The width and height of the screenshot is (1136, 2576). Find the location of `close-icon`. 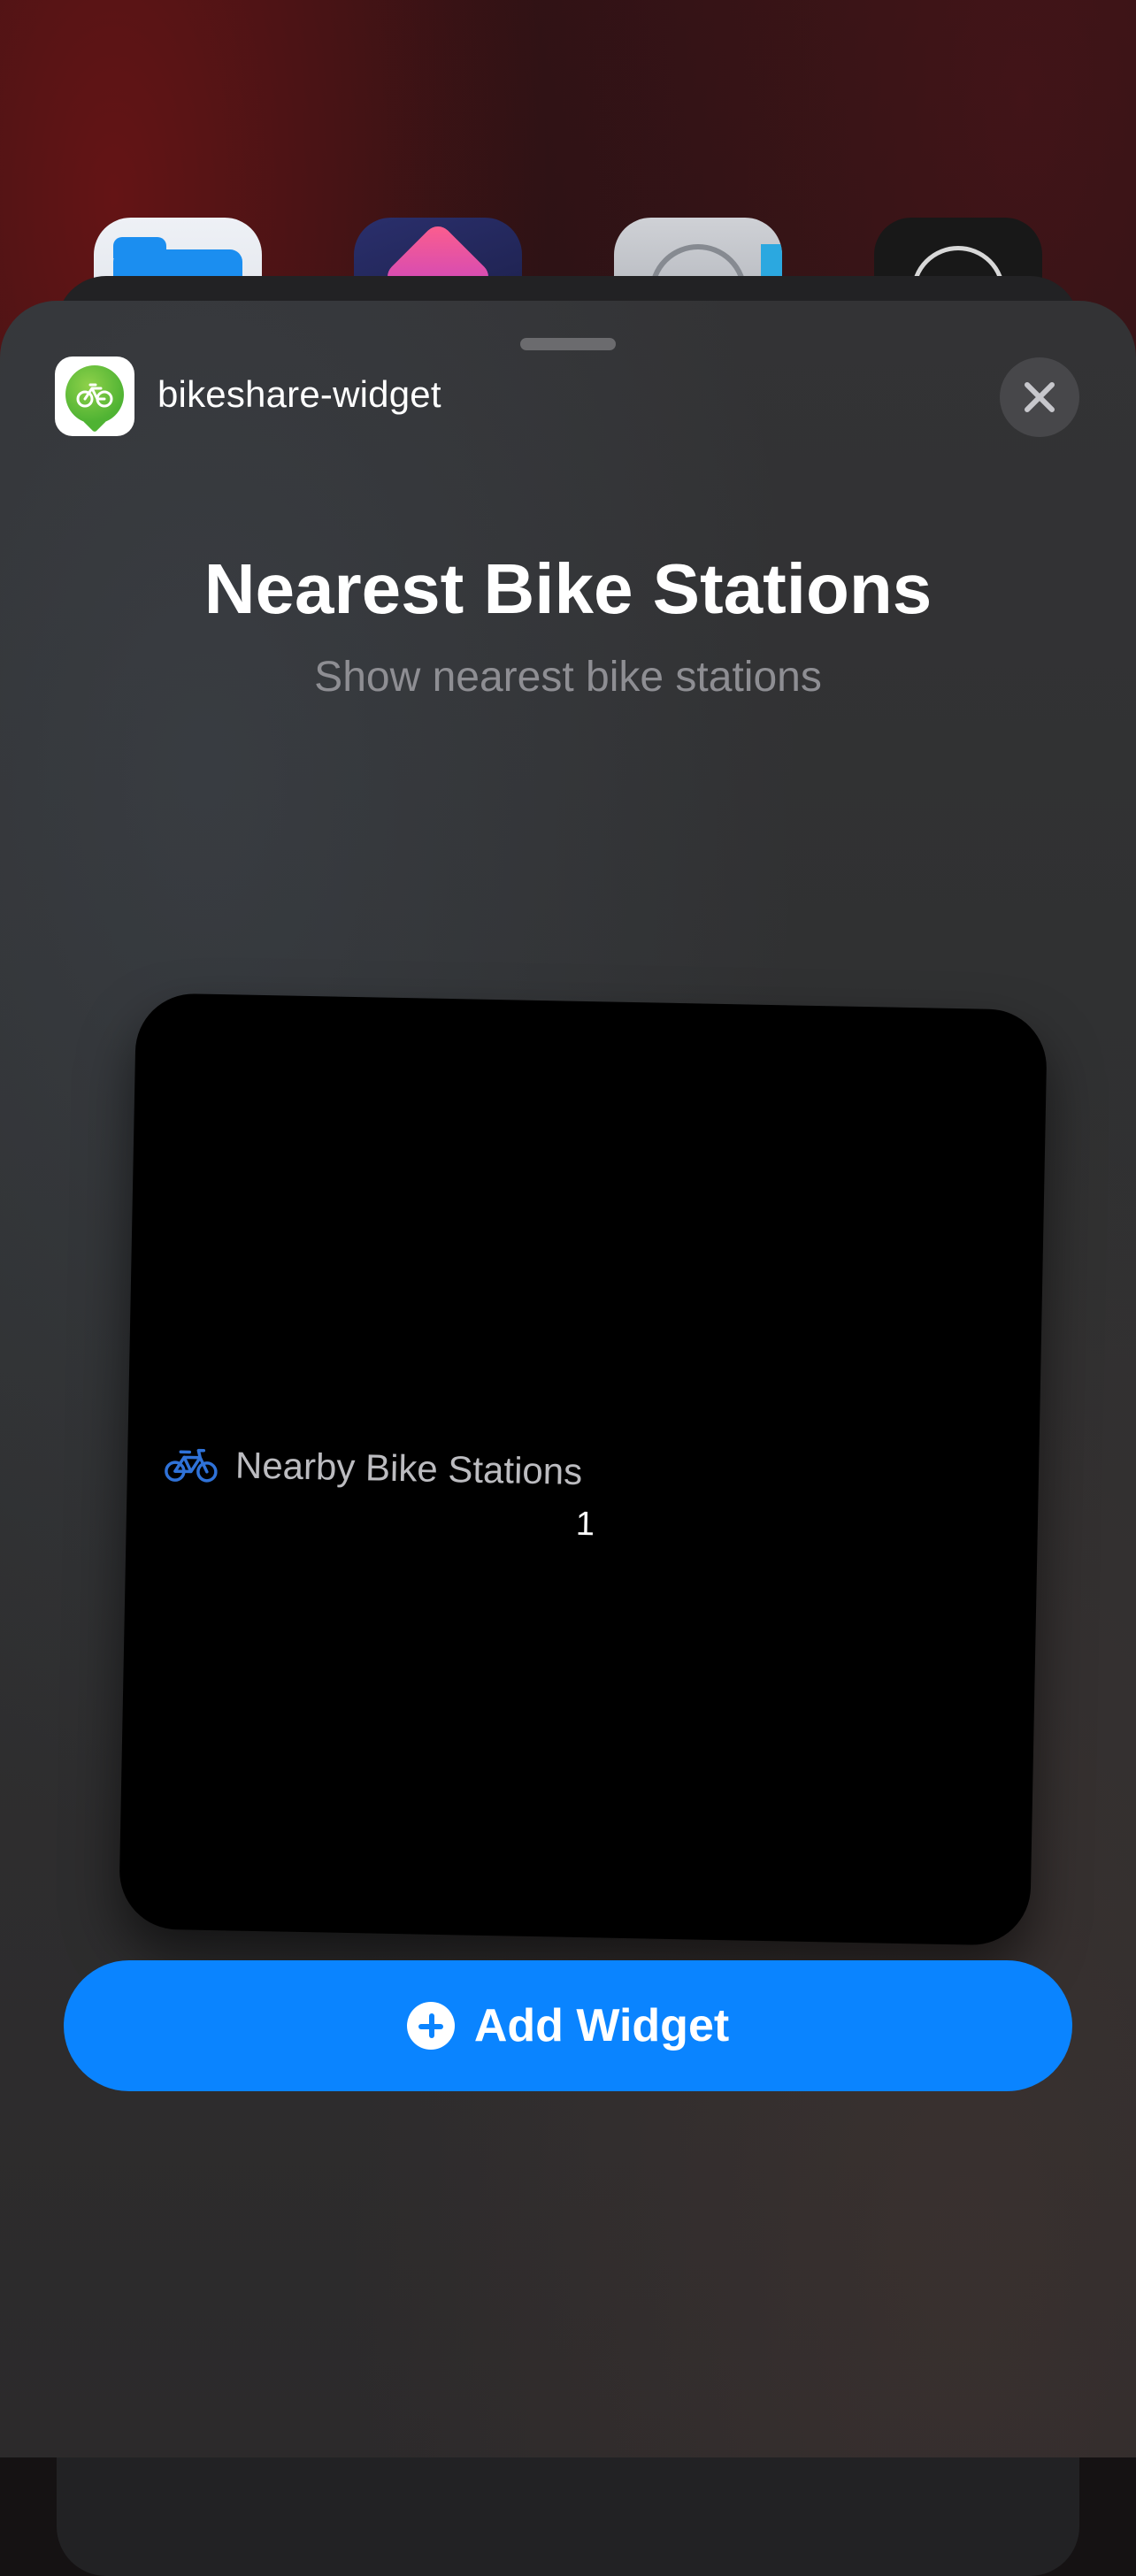

close-icon is located at coordinates (1040, 397).